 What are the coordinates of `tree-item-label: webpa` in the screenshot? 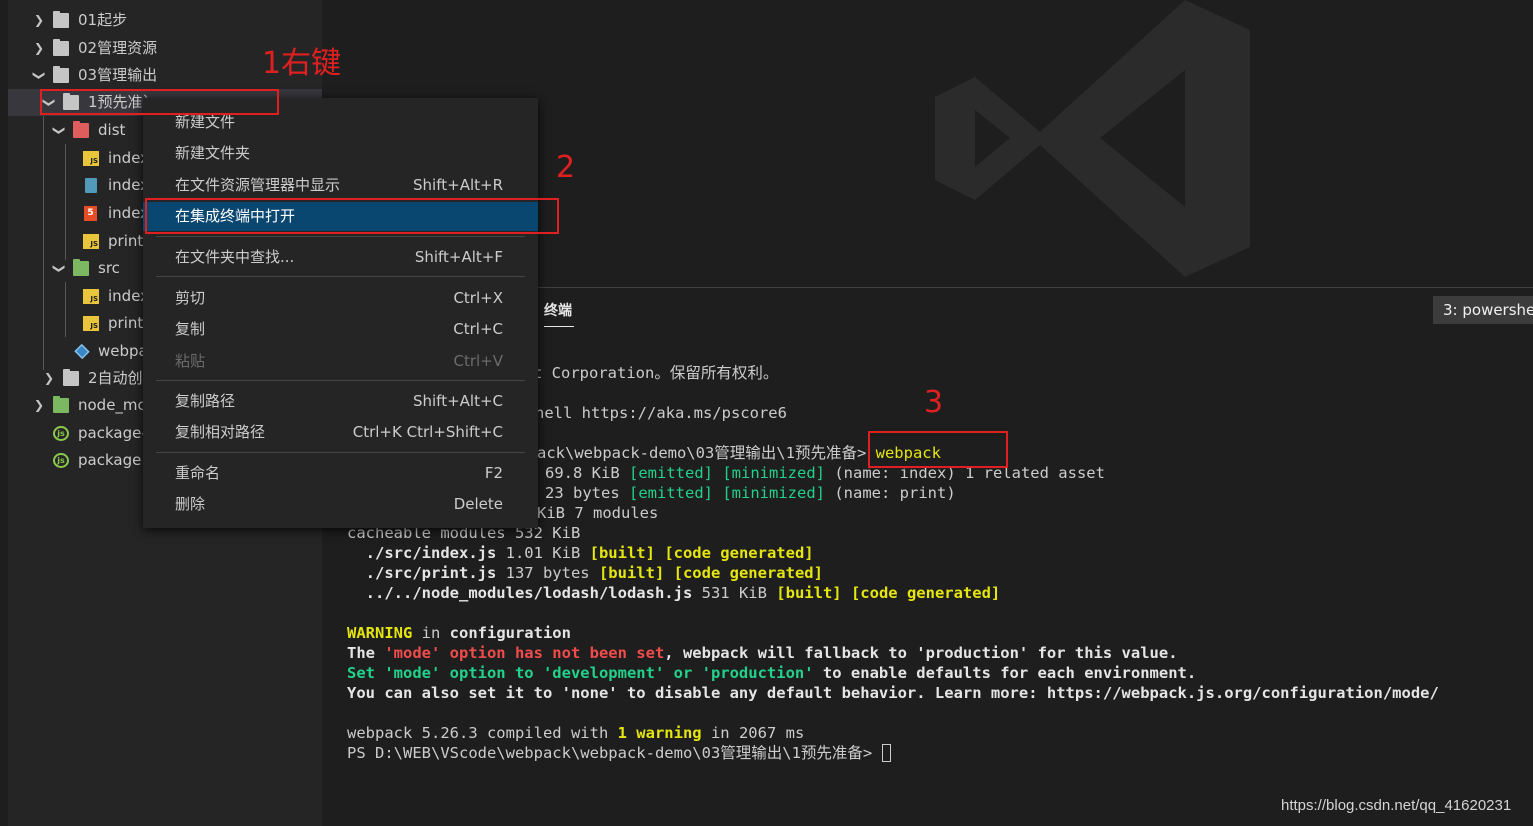 It's located at (123, 351).